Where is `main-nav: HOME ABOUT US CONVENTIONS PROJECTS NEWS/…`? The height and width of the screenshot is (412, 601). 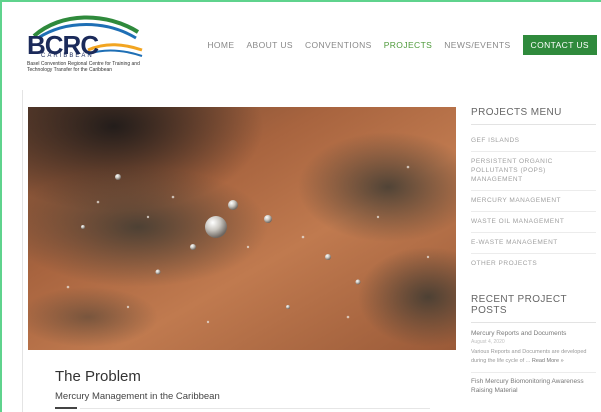 main-nav: HOME ABOUT US CONVENTIONS PROJECTS NEWS/… is located at coordinates (404, 45).